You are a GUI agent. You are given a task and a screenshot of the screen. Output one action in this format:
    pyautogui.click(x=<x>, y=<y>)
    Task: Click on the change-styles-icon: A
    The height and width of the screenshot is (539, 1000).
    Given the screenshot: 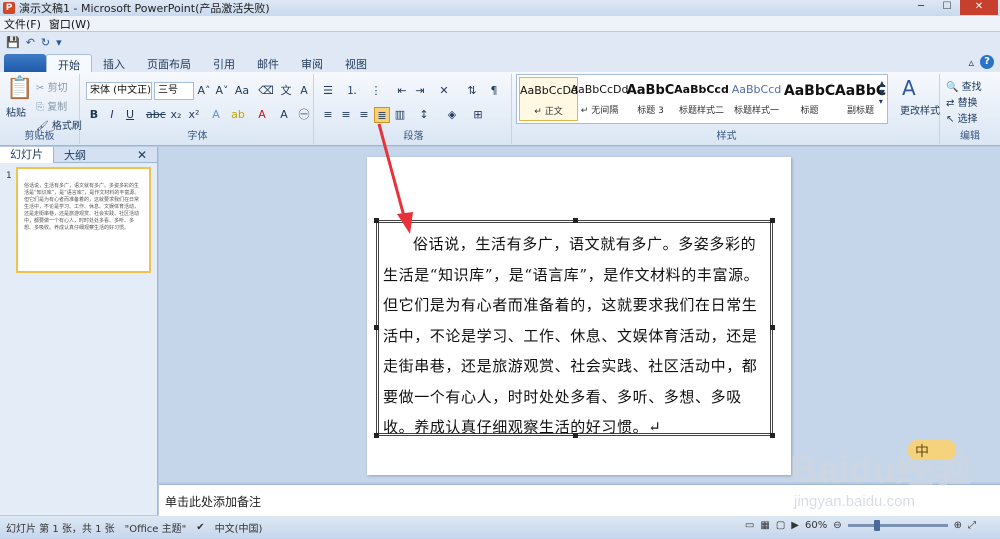 What is the action you would take?
    pyautogui.click(x=909, y=88)
    